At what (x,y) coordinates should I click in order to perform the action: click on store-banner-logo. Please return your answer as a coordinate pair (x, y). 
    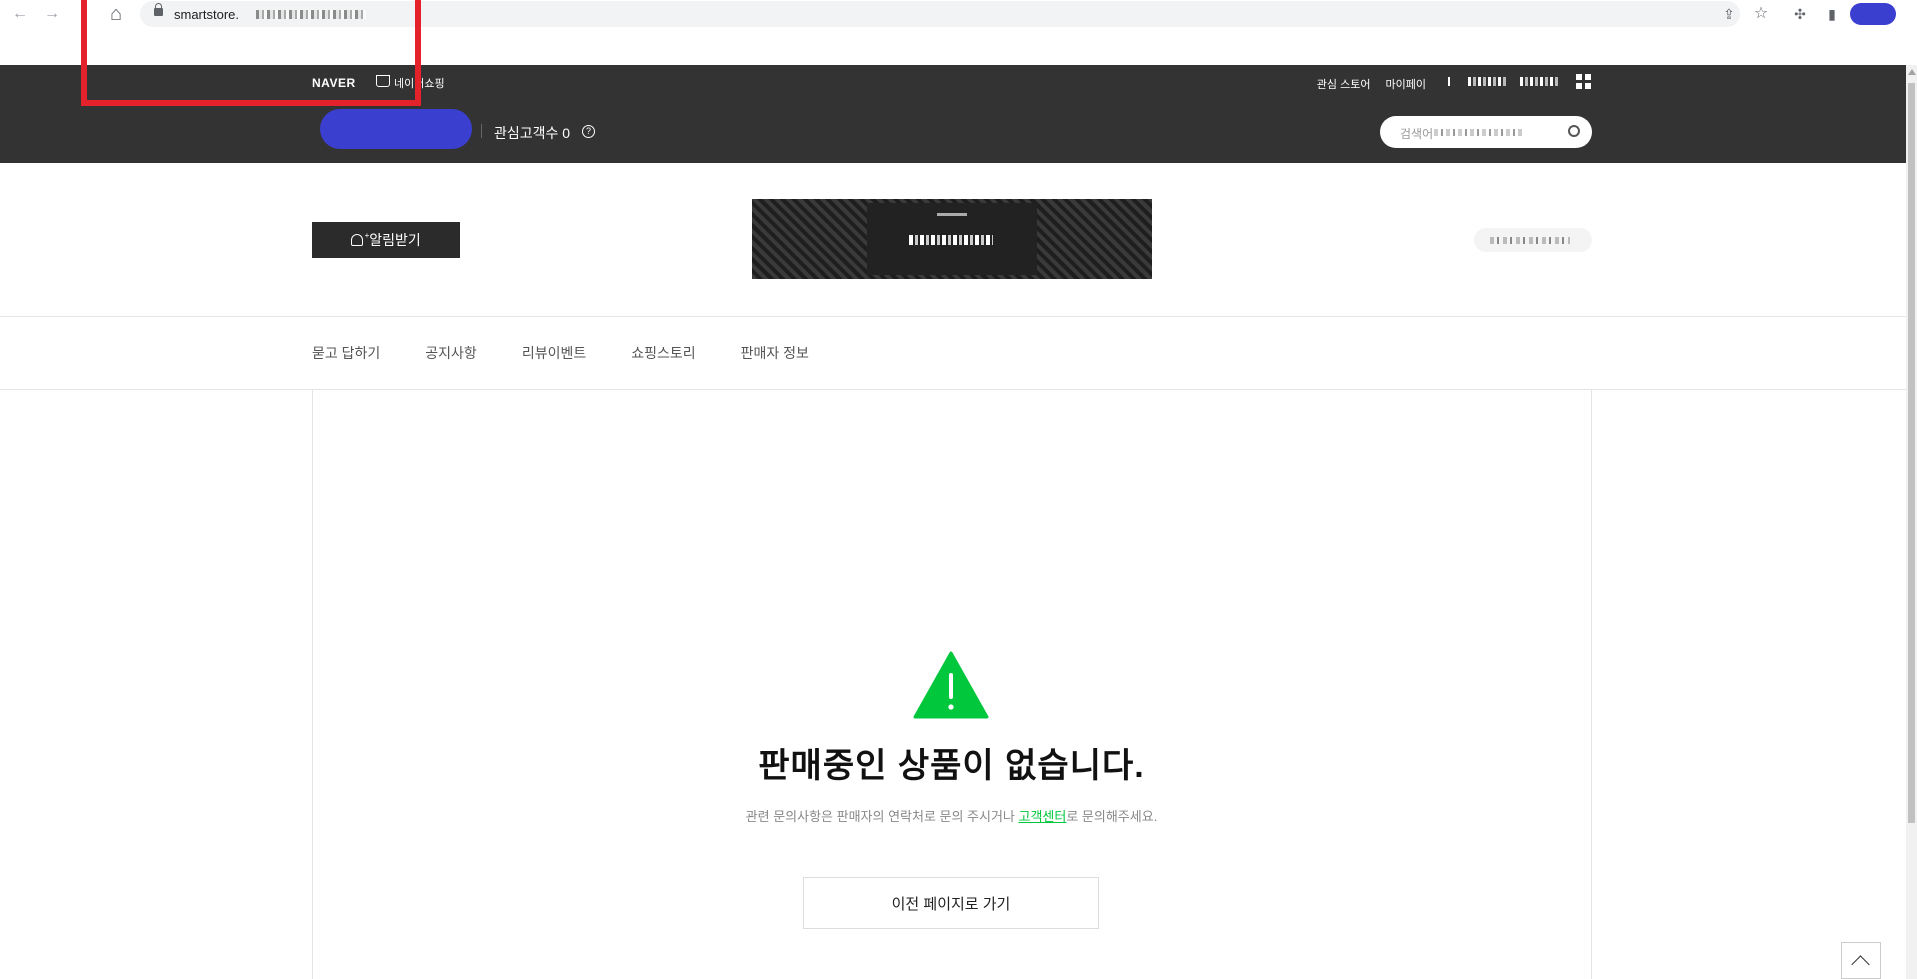
    Looking at the image, I should click on (952, 239).